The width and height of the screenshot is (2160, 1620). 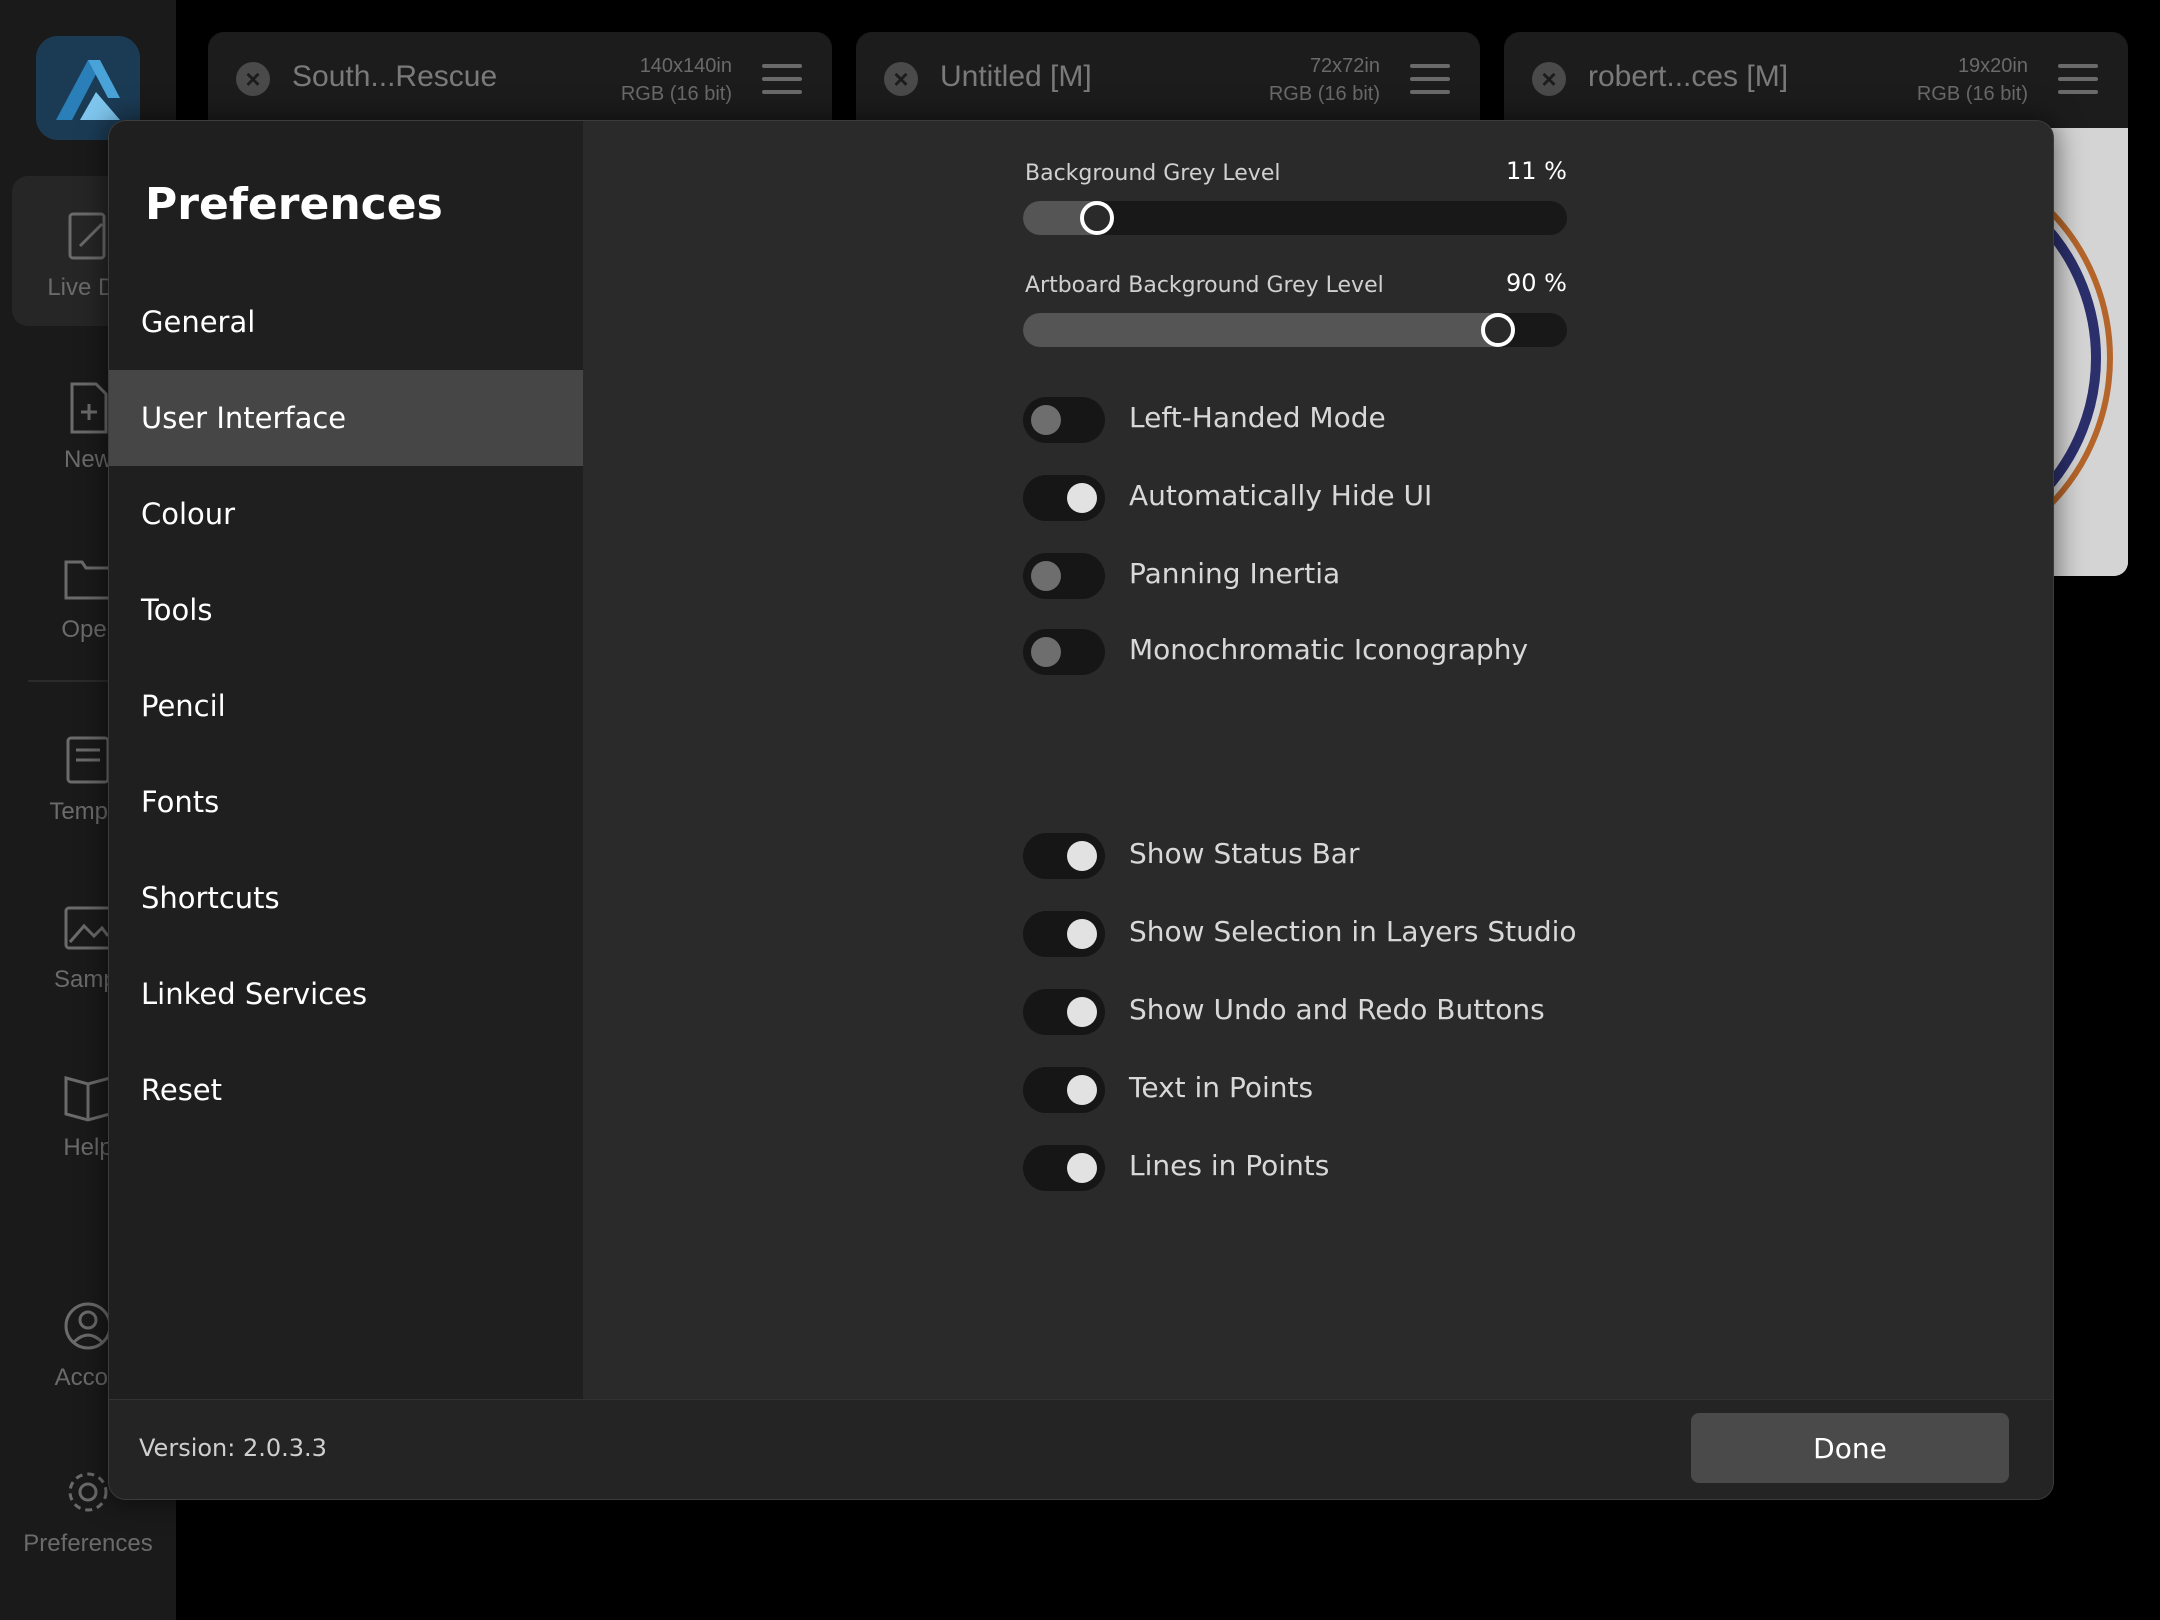 What do you see at coordinates (1064, 576) in the screenshot?
I see `panning-inertia-toggle` at bounding box center [1064, 576].